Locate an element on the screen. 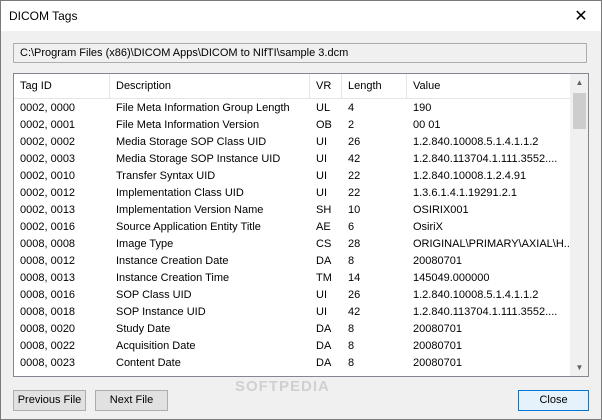 The image size is (602, 420). scroll-up-icon: ▲ is located at coordinates (579, 82).